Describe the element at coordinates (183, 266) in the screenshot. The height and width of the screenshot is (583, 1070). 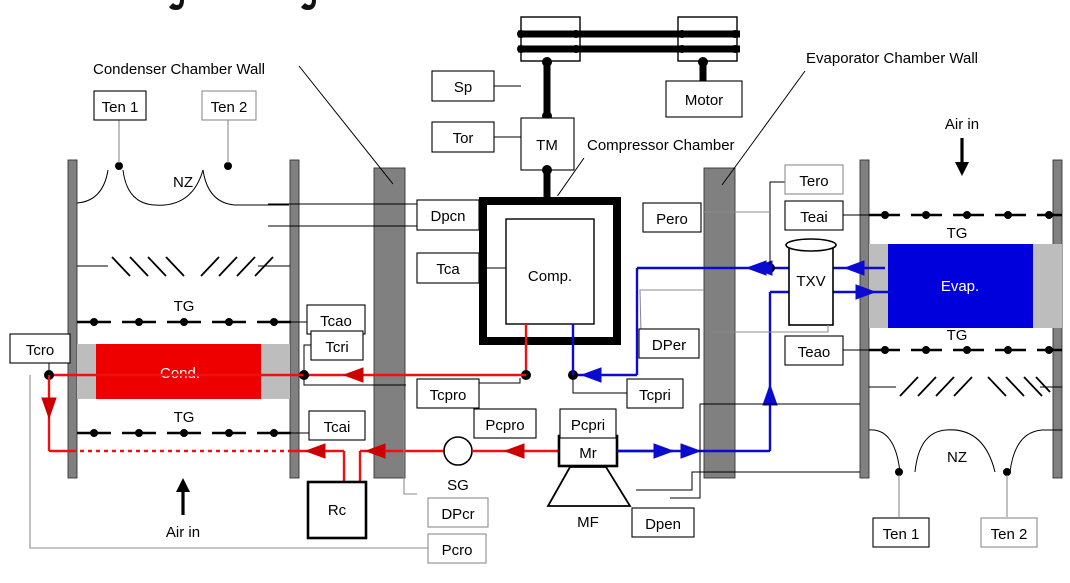
I see `flow-straightener-left` at that location.